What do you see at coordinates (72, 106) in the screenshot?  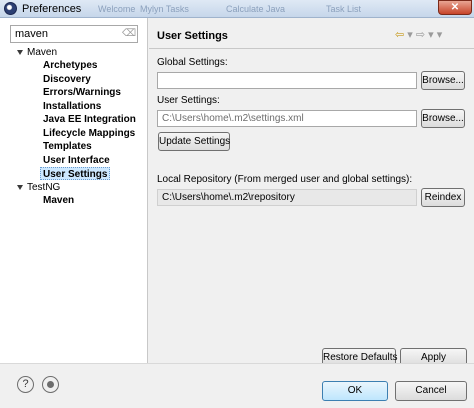 I see `tree-item-installations: Installations` at bounding box center [72, 106].